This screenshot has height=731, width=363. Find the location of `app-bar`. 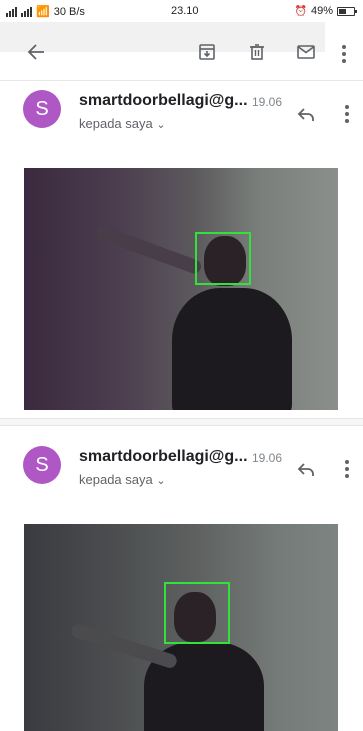

app-bar is located at coordinates (181, 51).